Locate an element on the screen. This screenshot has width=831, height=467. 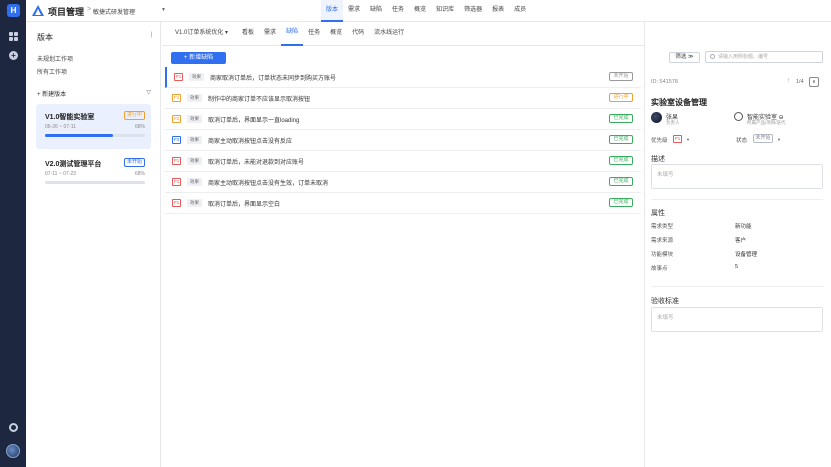
item-title: 商家主动取消按钮点击没有生效，订单未取消 is located at coordinates (268, 182).